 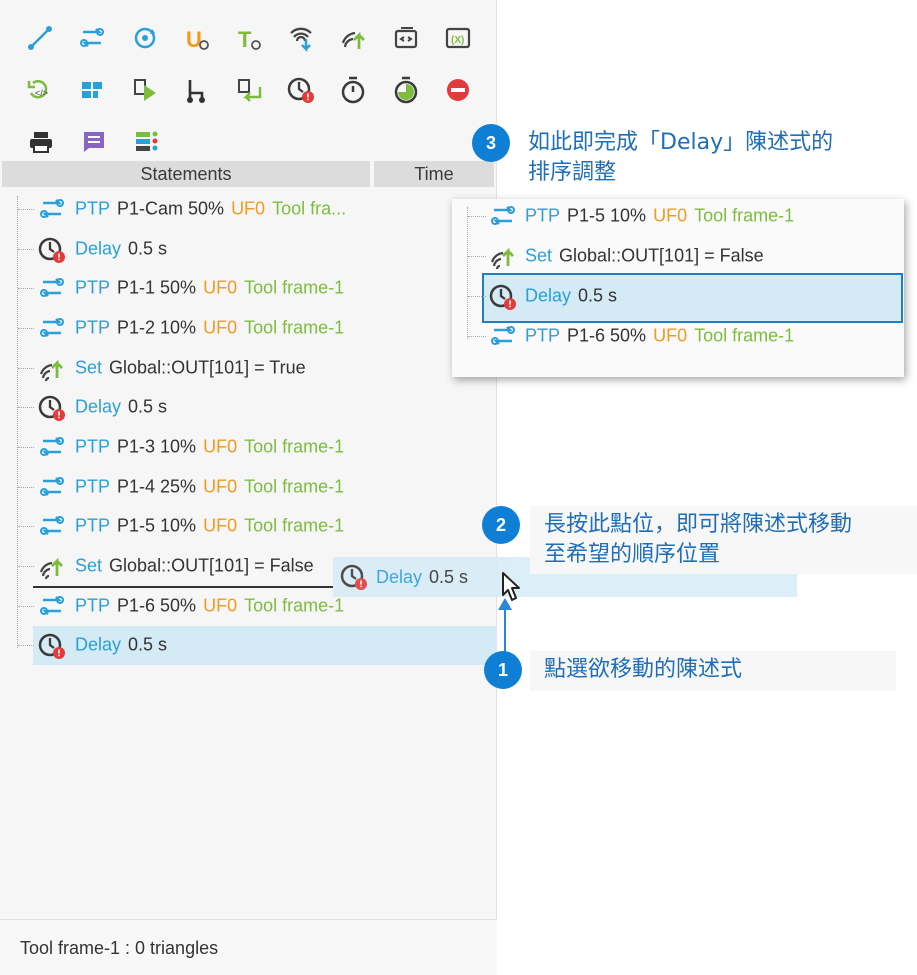 What do you see at coordinates (406, 90) in the screenshot?
I see `timer-start-button` at bounding box center [406, 90].